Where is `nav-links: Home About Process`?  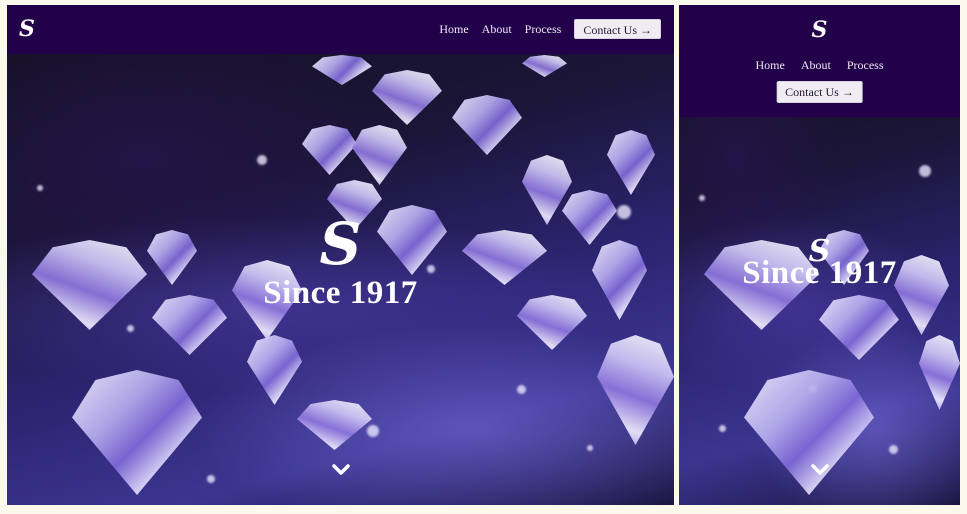
nav-links: Home About Process is located at coordinates (819, 65).